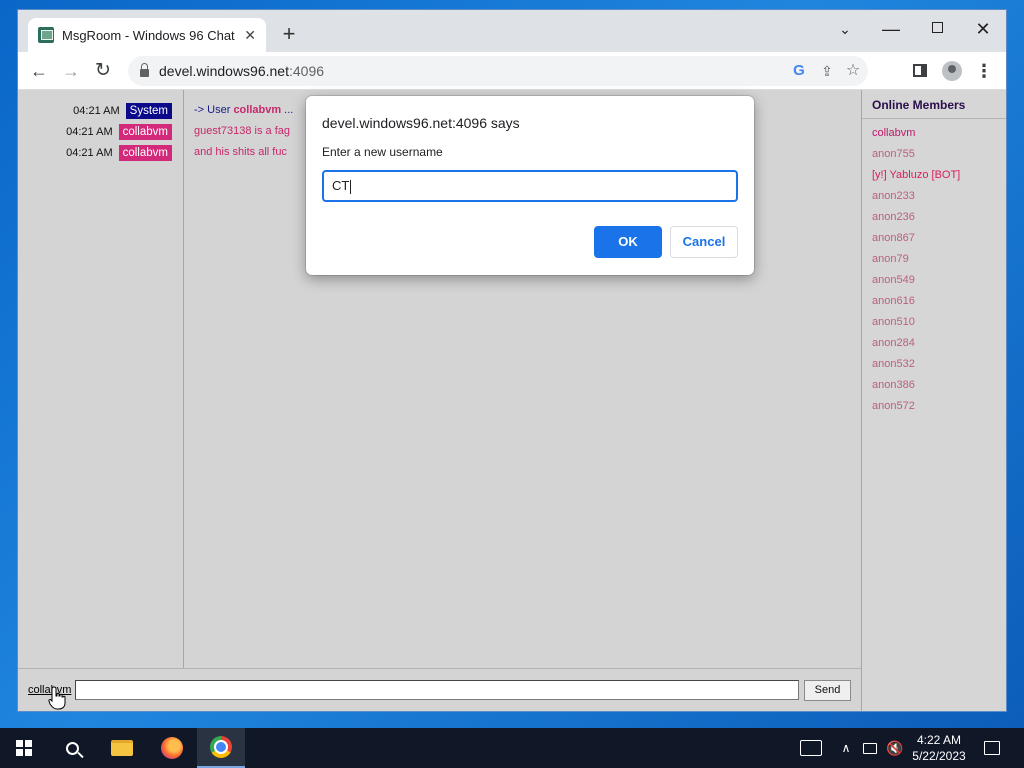 Image resolution: width=1024 pixels, height=768 pixels. Describe the element at coordinates (57, 698) in the screenshot. I see `hand-cursor-icon` at that location.